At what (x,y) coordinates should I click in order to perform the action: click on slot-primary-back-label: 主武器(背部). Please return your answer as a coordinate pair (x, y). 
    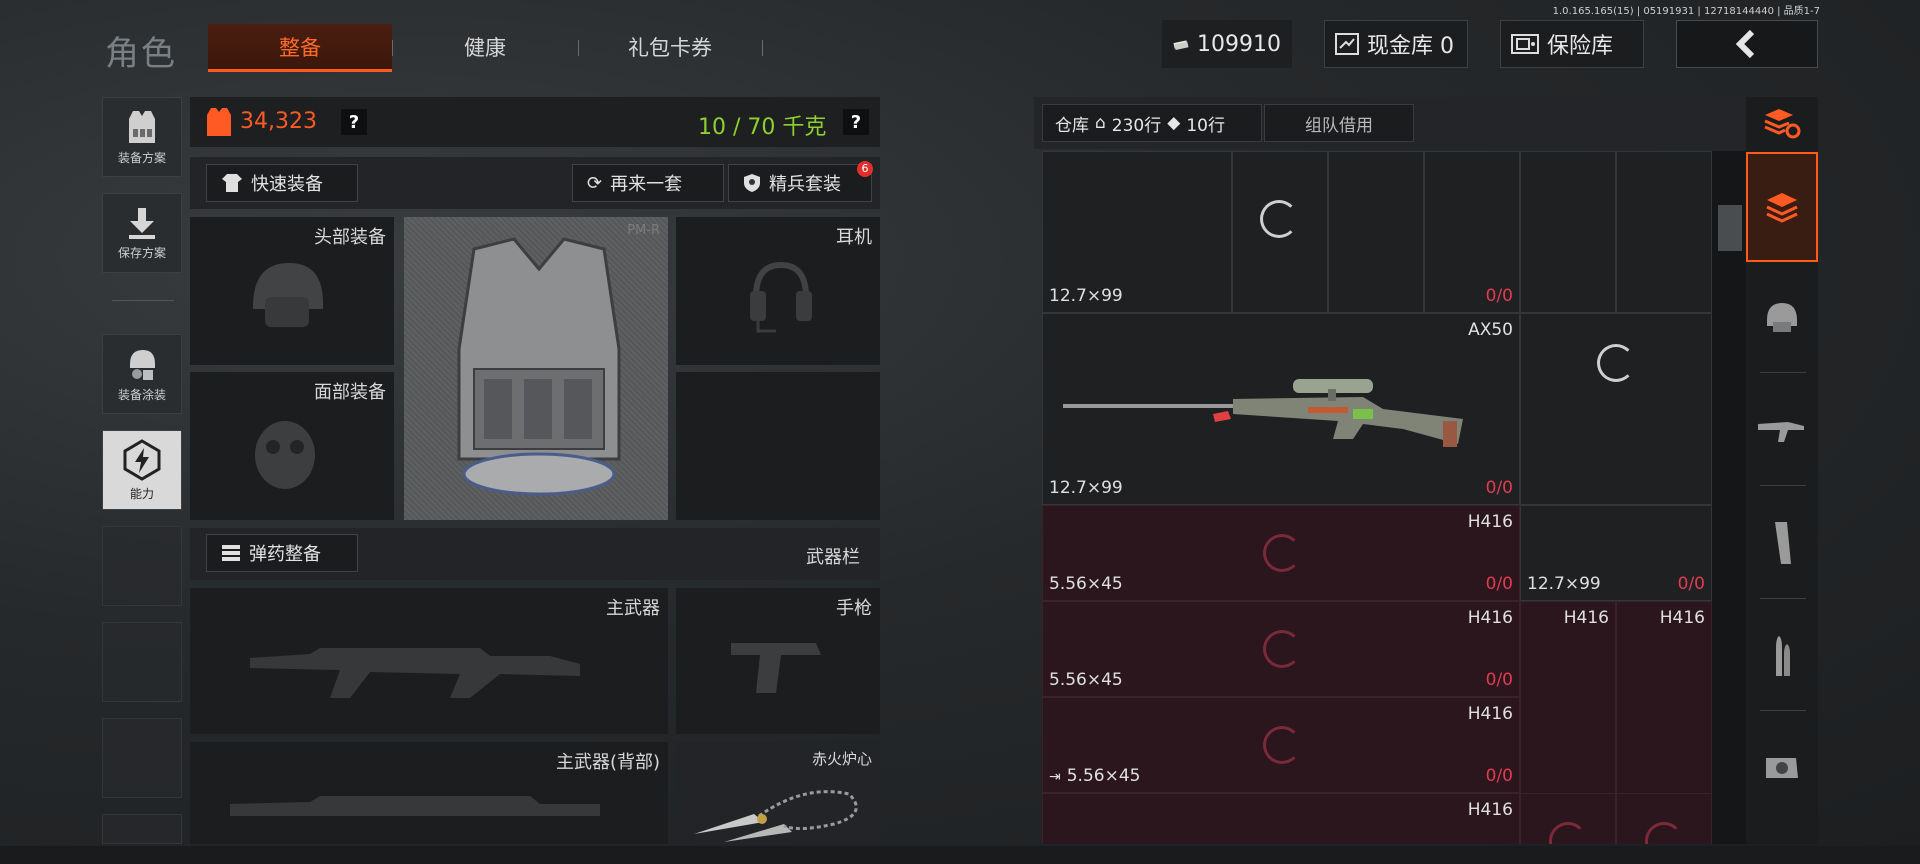
    Looking at the image, I should click on (607, 762).